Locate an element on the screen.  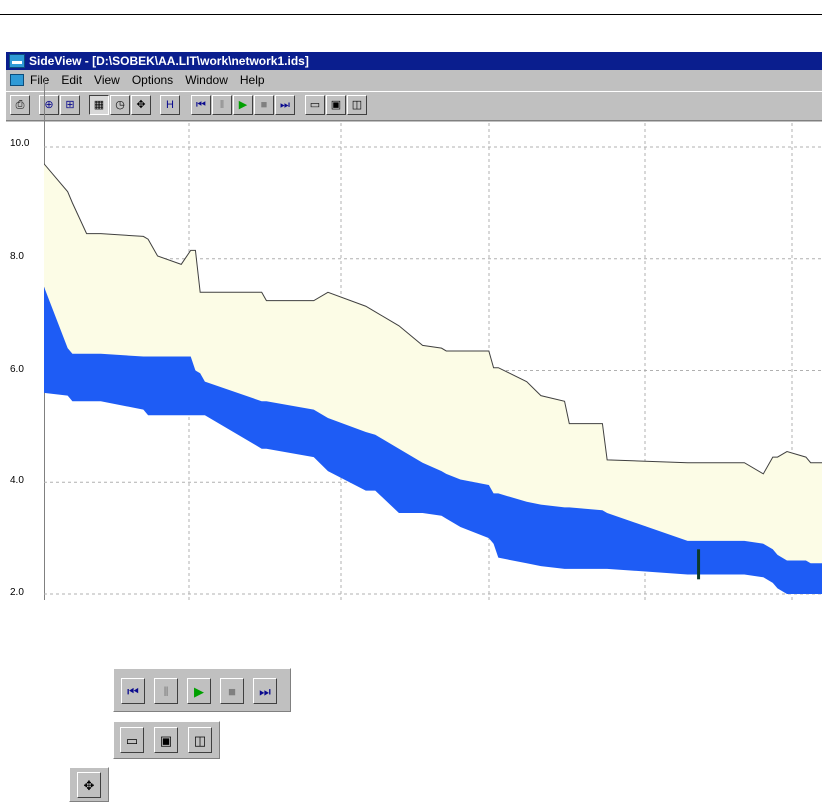
sideview-app-icon is located at coordinates (17, 61).